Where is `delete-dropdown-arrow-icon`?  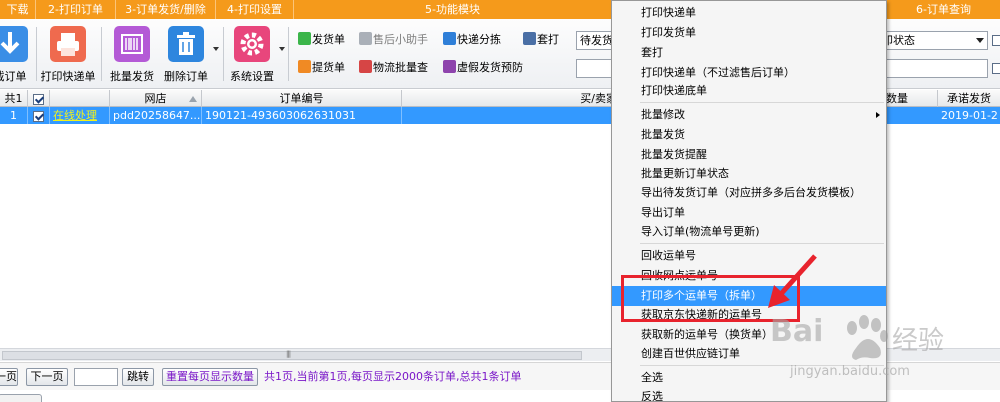 delete-dropdown-arrow-icon is located at coordinates (216, 49).